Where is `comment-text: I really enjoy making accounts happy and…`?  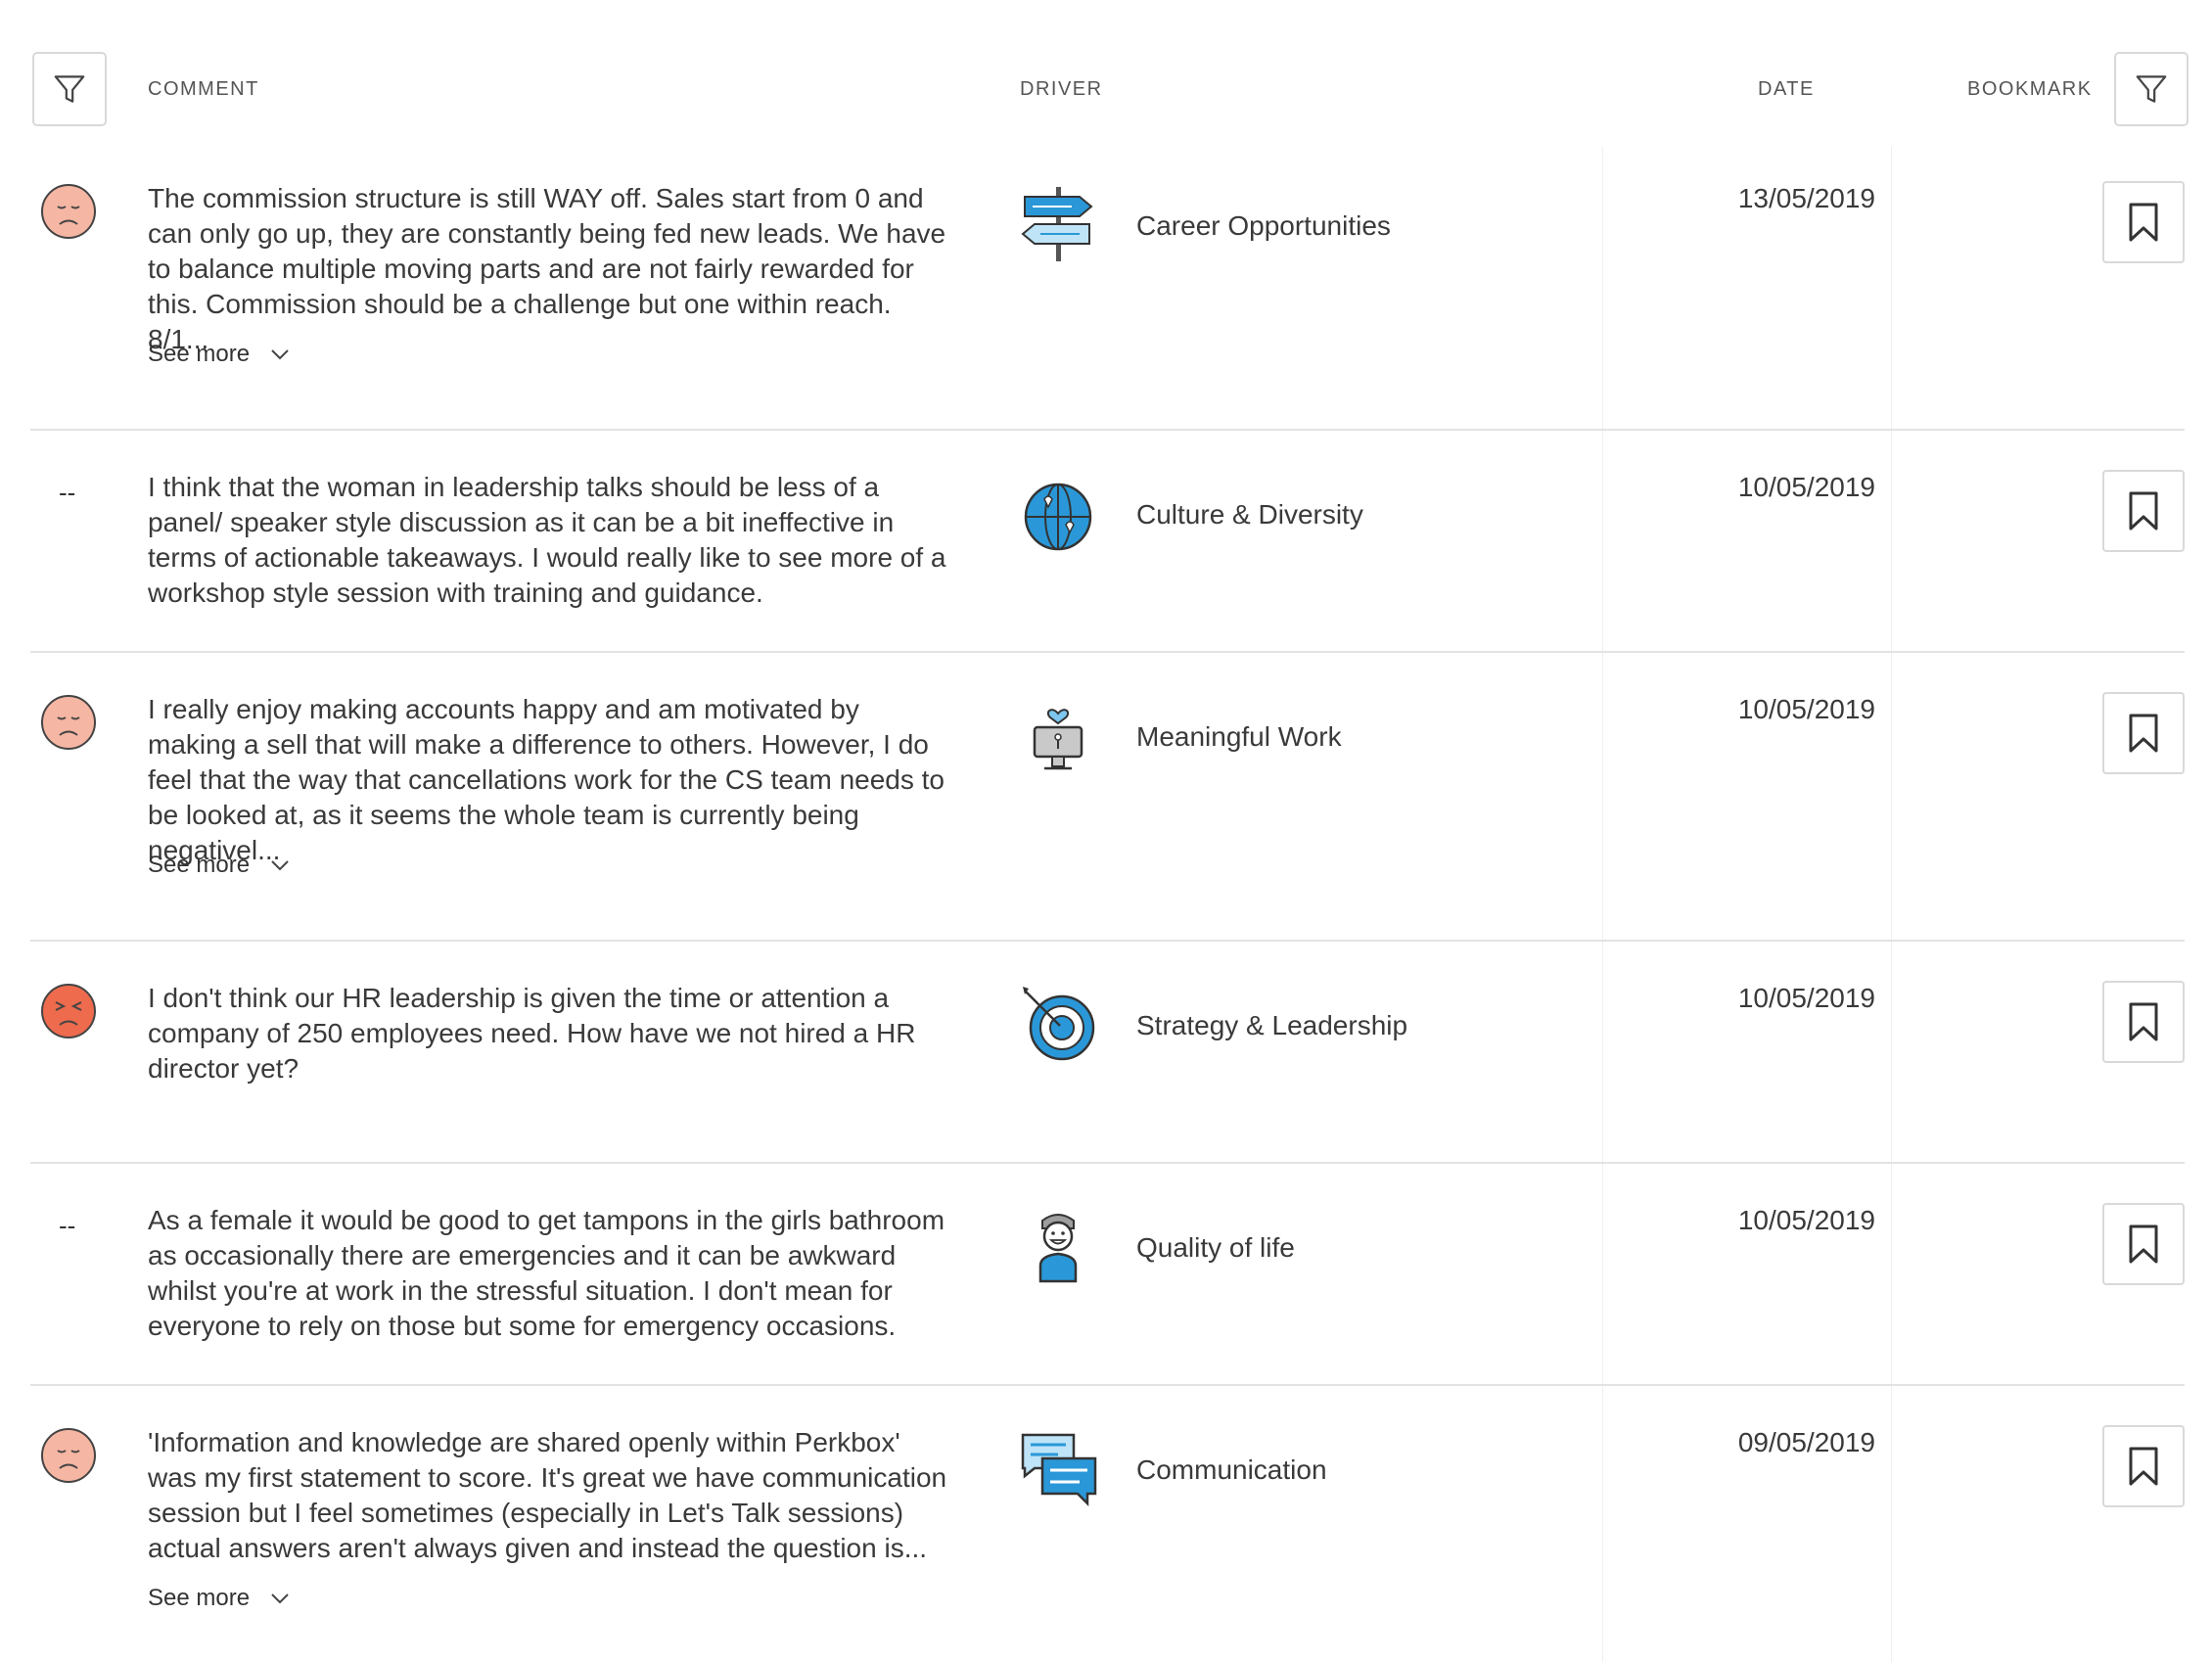 comment-text: I really enjoy making accounts happy and… is located at coordinates (546, 780).